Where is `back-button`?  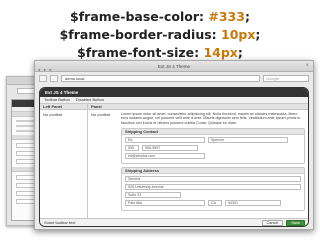
back-button is located at coordinates (43, 78).